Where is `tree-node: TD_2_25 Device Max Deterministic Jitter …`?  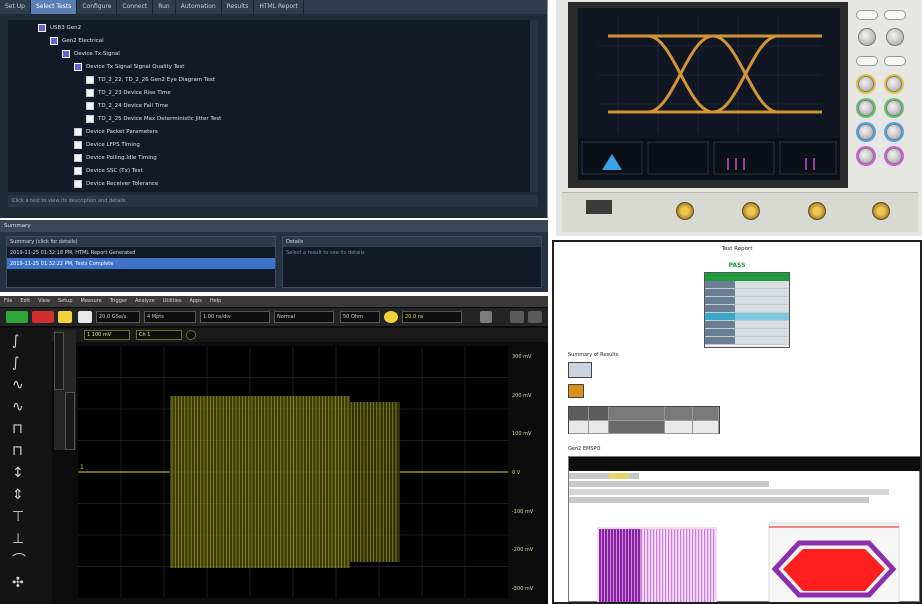
tree-node: TD_2_25 Device Max Deterministic Jitter … is located at coordinates (153, 118).